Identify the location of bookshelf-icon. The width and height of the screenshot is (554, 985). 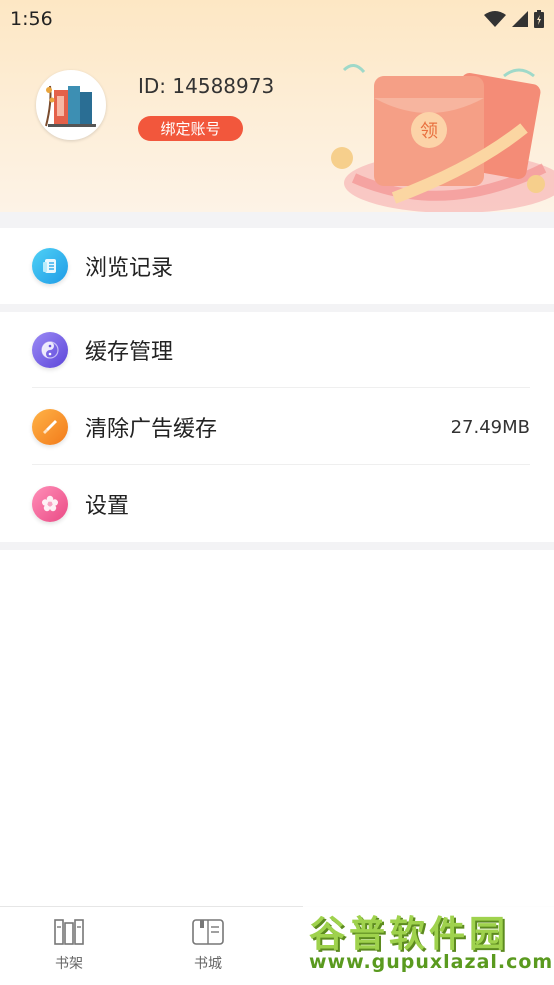
(69, 932).